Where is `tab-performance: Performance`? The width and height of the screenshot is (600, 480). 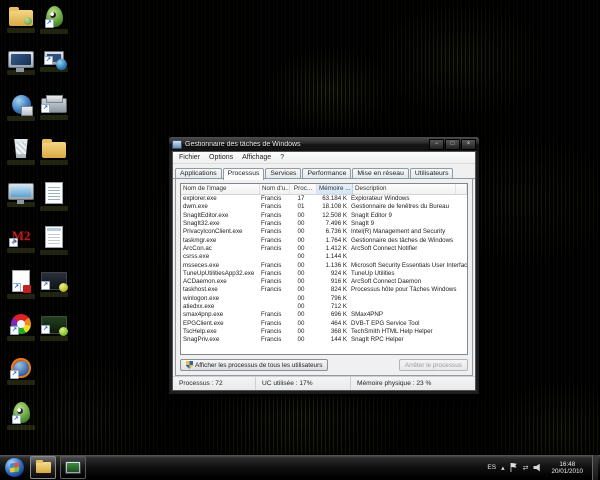
tab-performance: Performance is located at coordinates (327, 173).